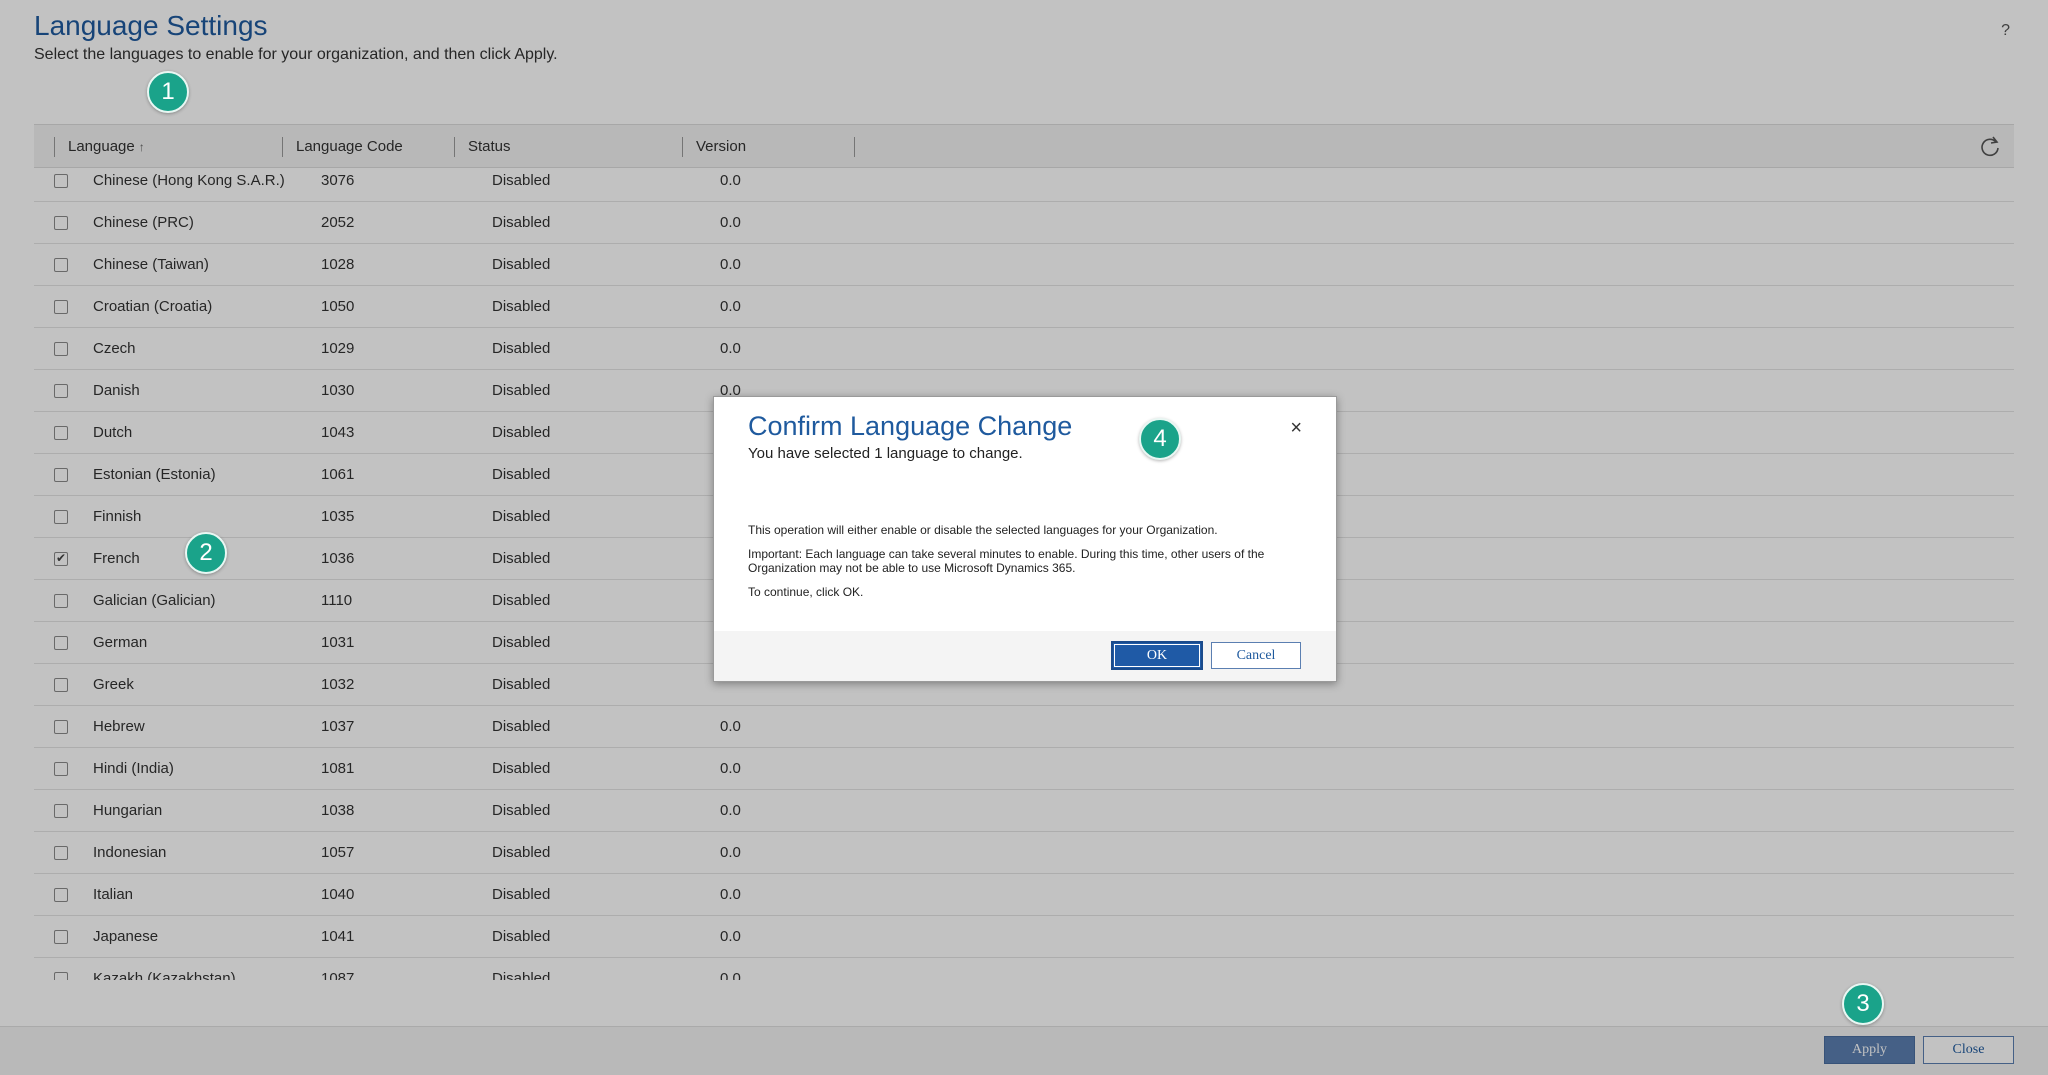 The width and height of the screenshot is (2048, 1075). What do you see at coordinates (1863, 1004) in the screenshot?
I see `callout-badge-3: 3` at bounding box center [1863, 1004].